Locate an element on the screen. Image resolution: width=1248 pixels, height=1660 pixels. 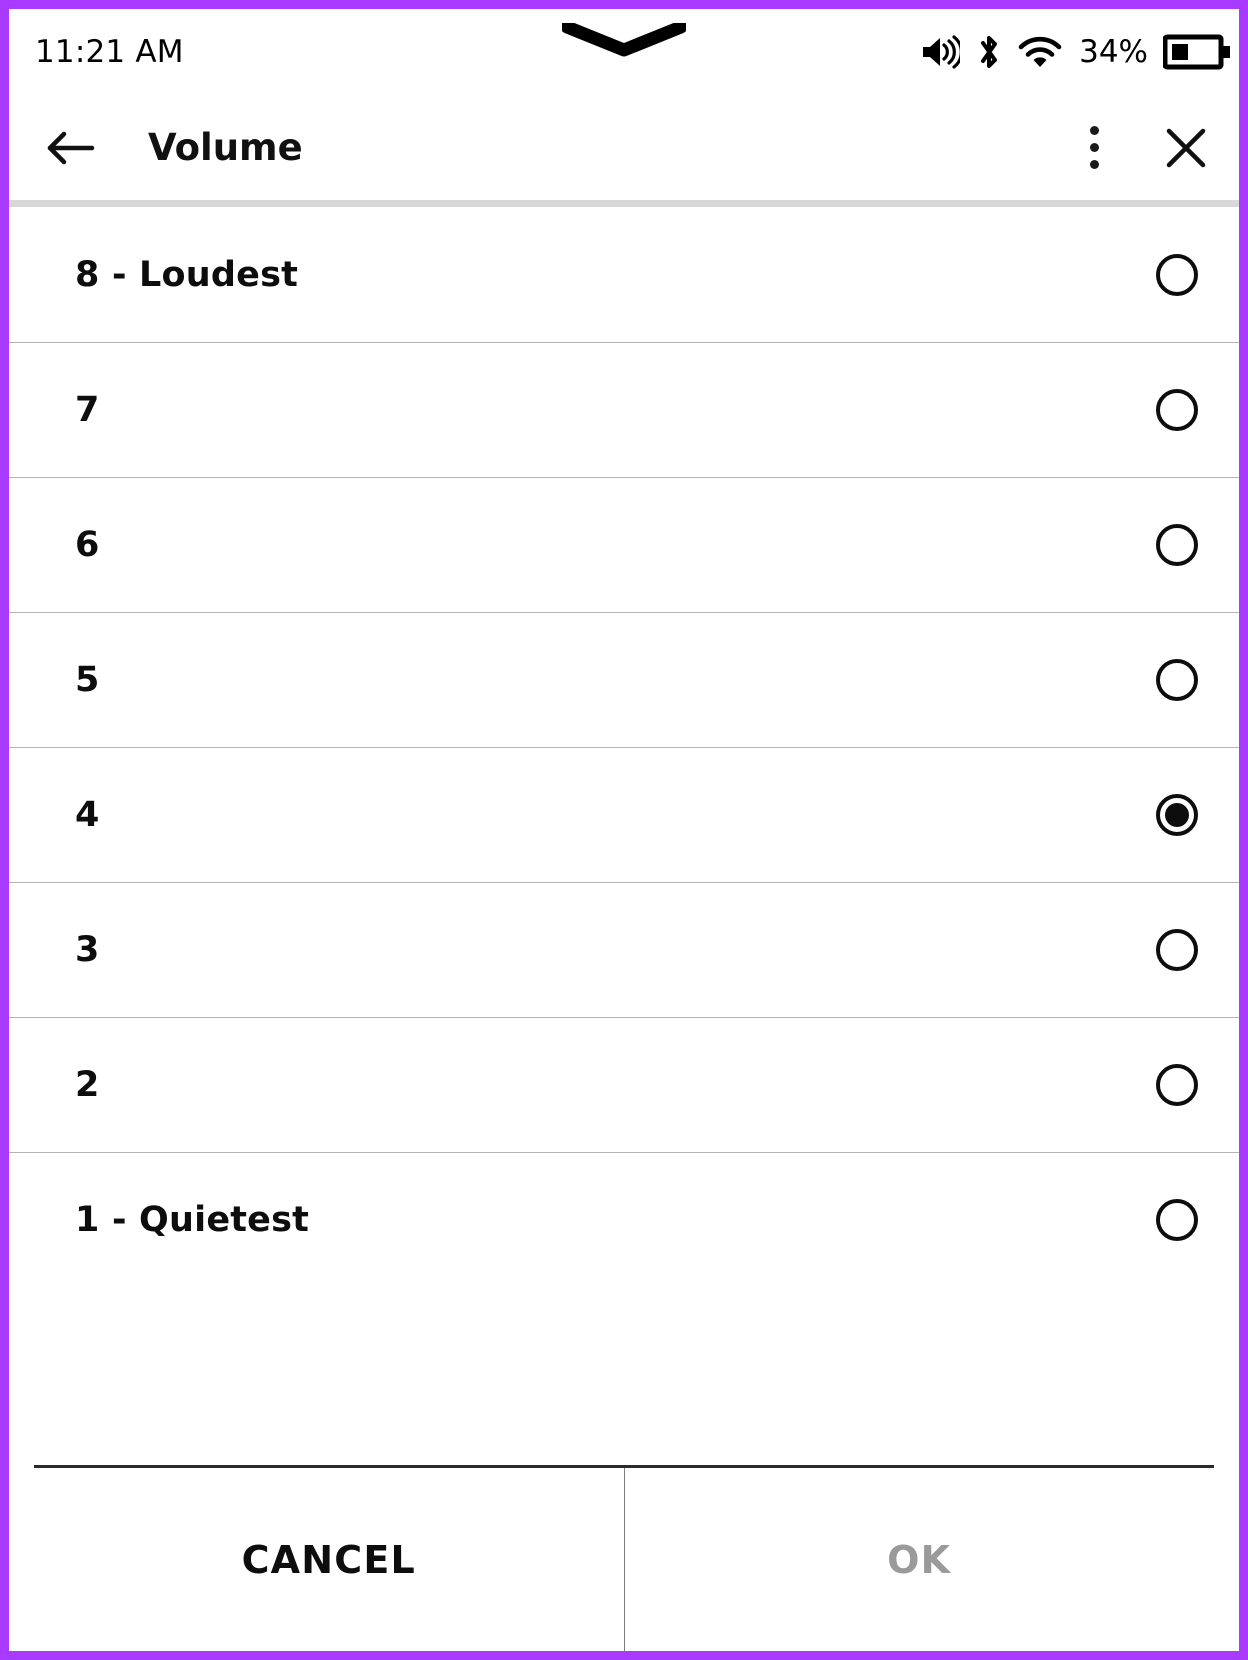
list-item-label: 3 is located at coordinates (87, 949).